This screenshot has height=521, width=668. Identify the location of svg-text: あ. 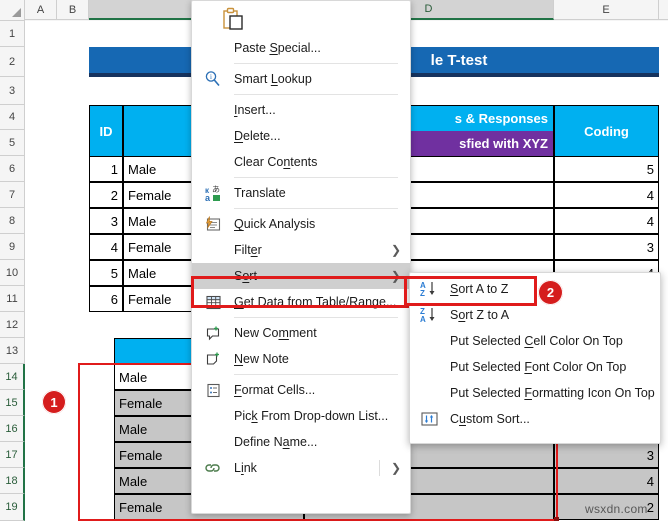
(216, 189).